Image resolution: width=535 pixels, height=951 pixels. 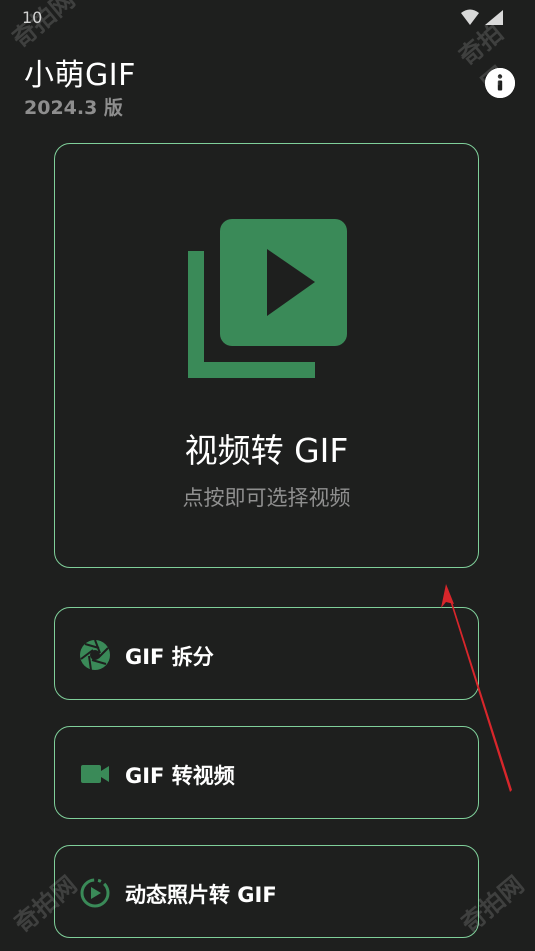 I want to click on live-photo-icon, so click(x=95, y=893).